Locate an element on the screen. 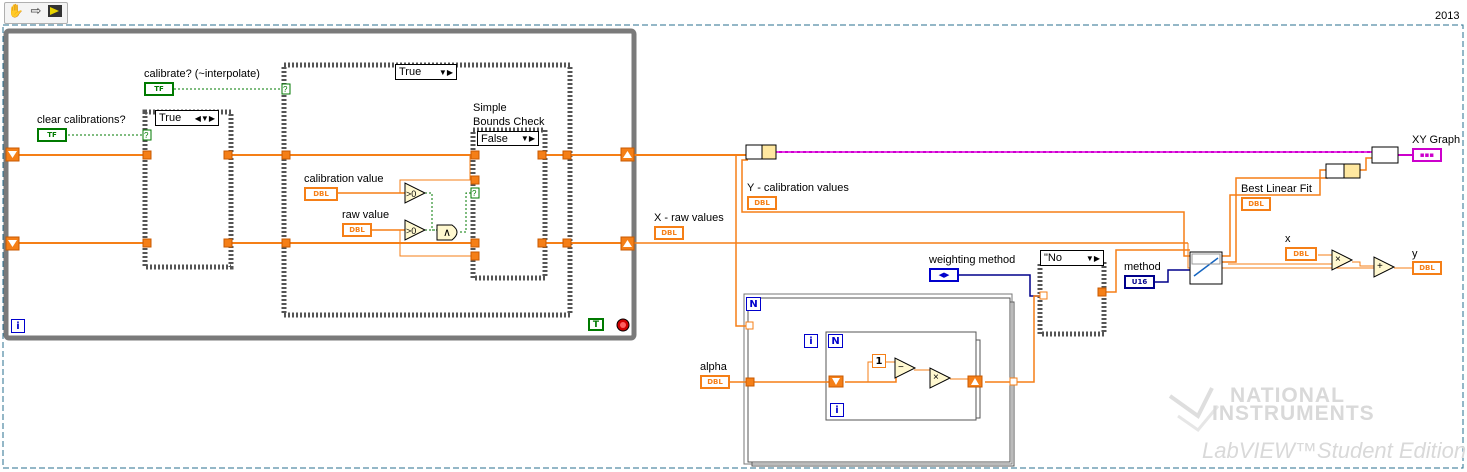 This screenshot has height=472, width=1467. best-linear-fit-indicator: DBL is located at coordinates (1256, 204).